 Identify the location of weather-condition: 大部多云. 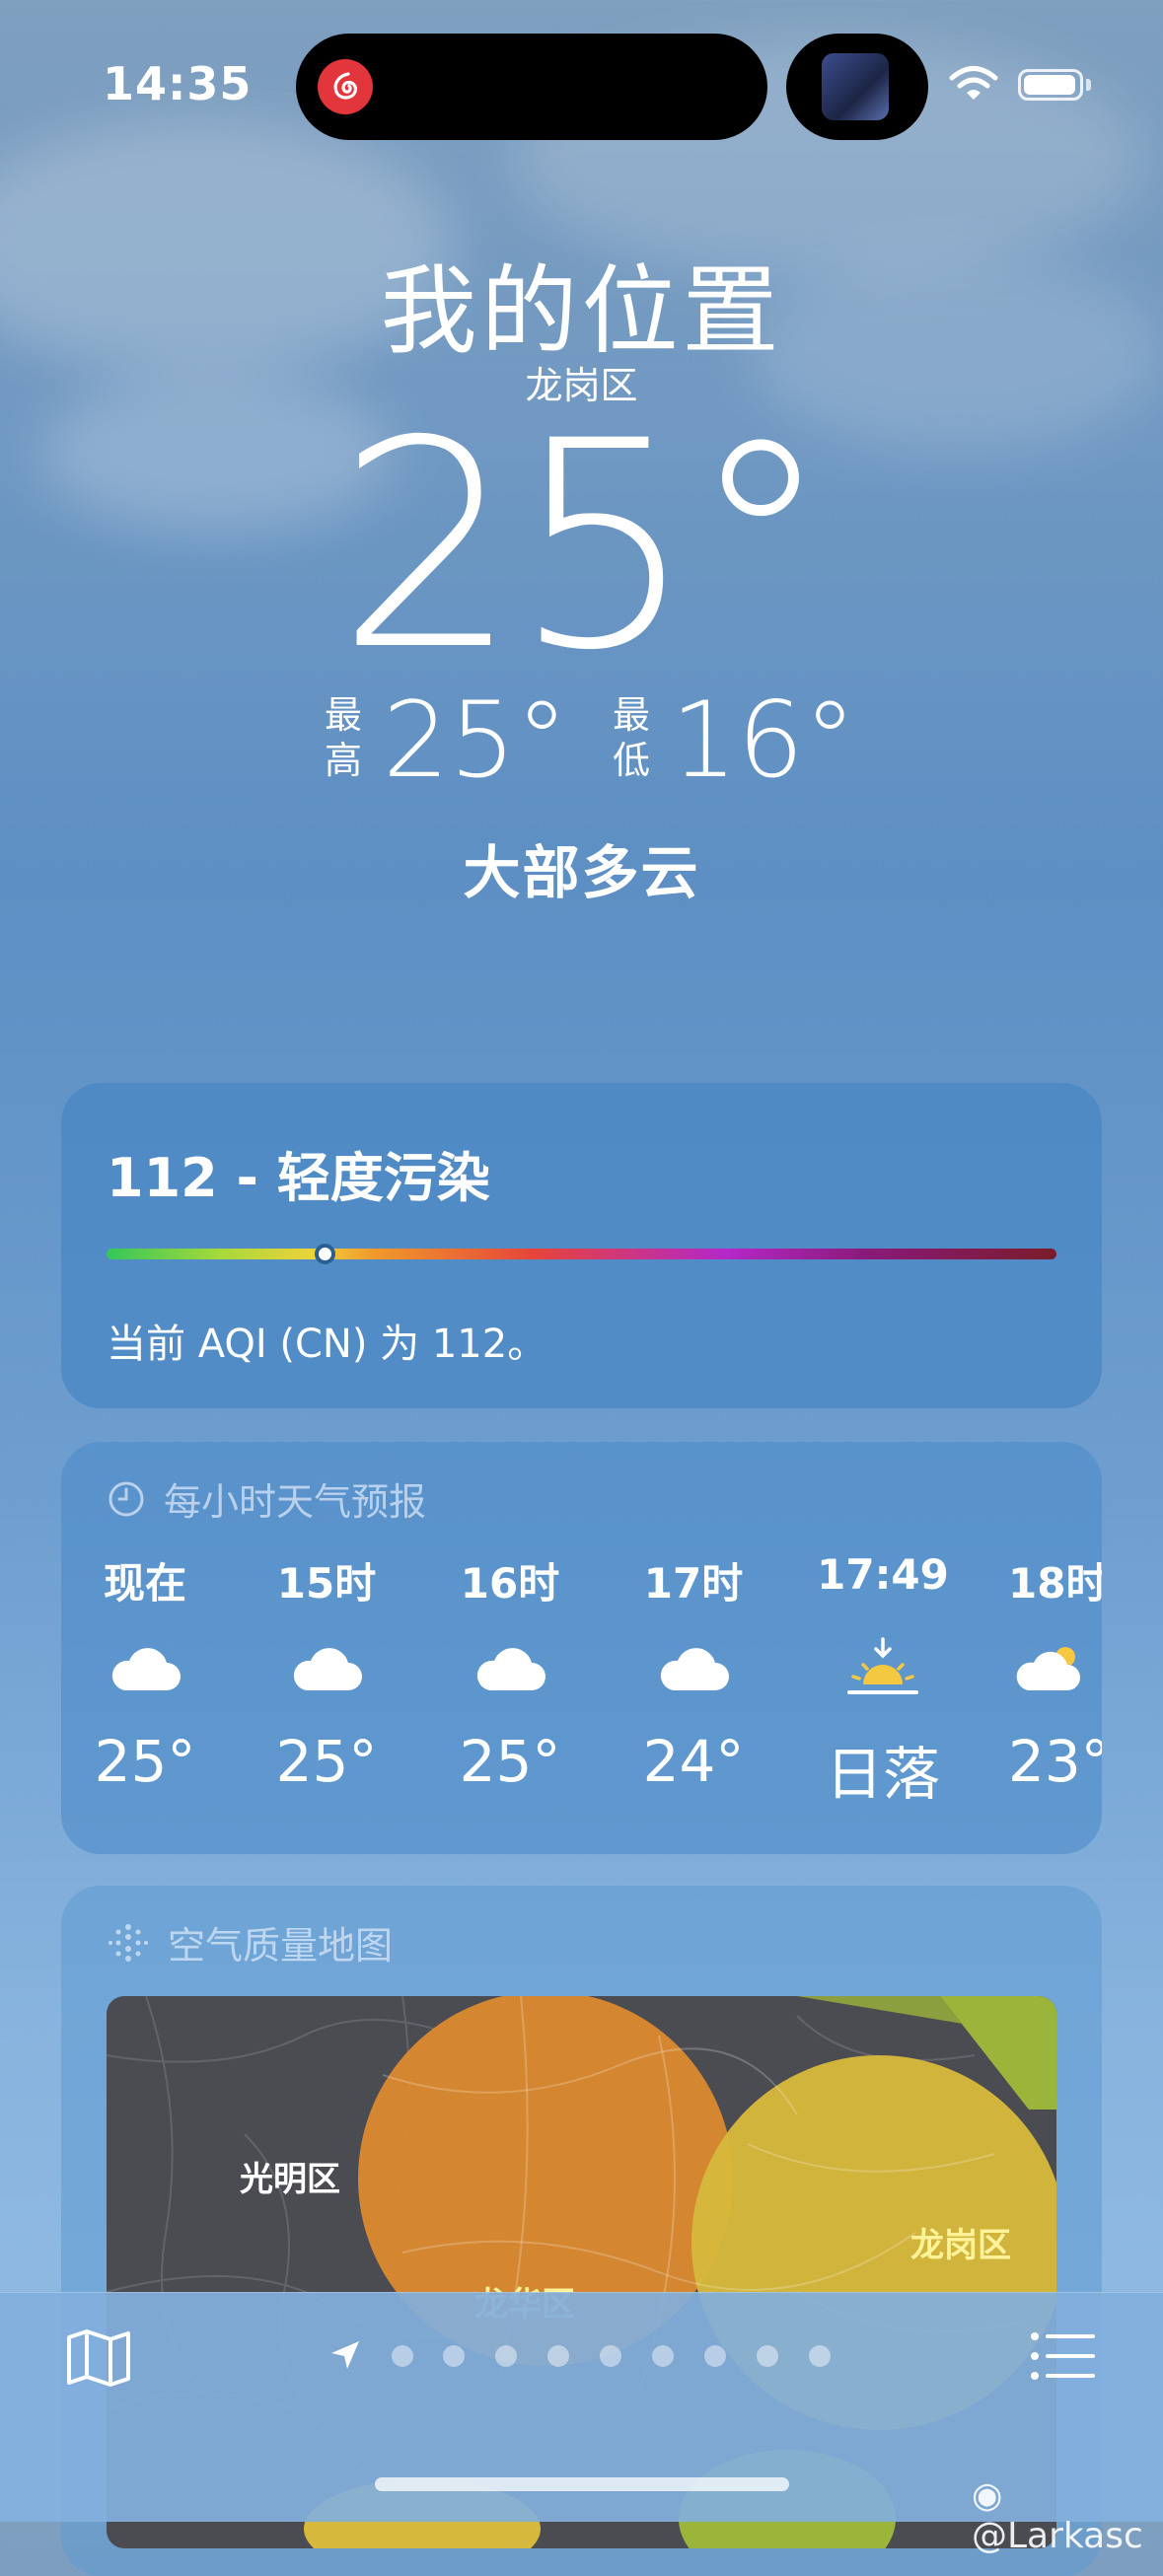
(581, 872).